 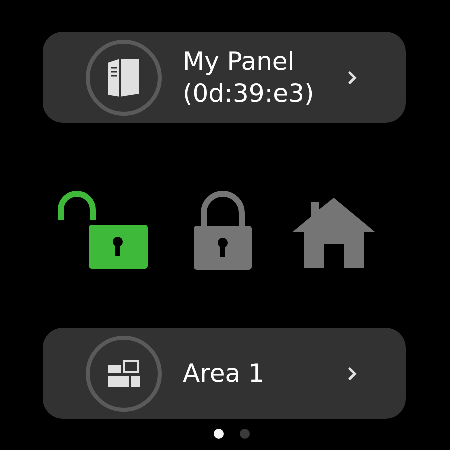 What do you see at coordinates (124, 77) in the screenshot?
I see `panel-icon` at bounding box center [124, 77].